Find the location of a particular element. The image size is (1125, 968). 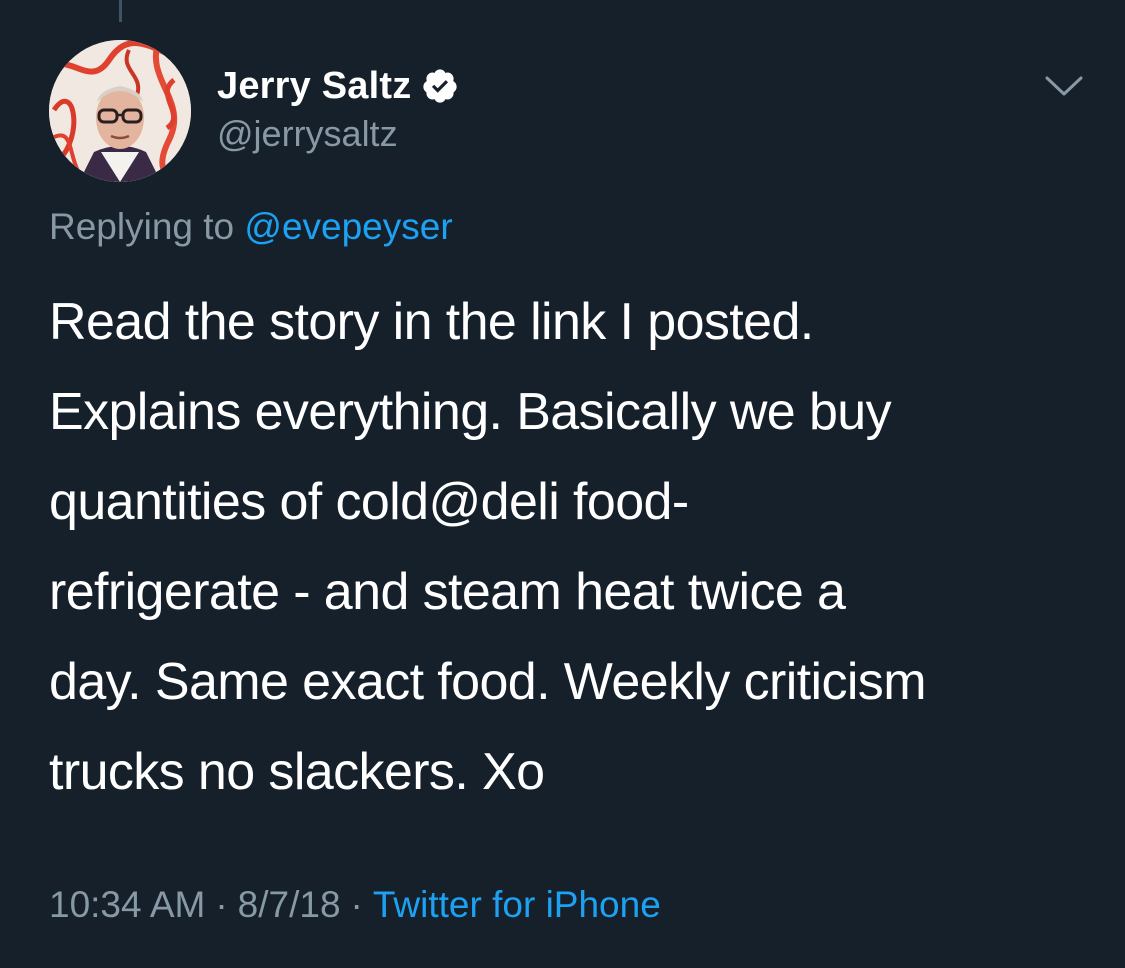

author-handle: @jerrysaltz is located at coordinates (307, 134).